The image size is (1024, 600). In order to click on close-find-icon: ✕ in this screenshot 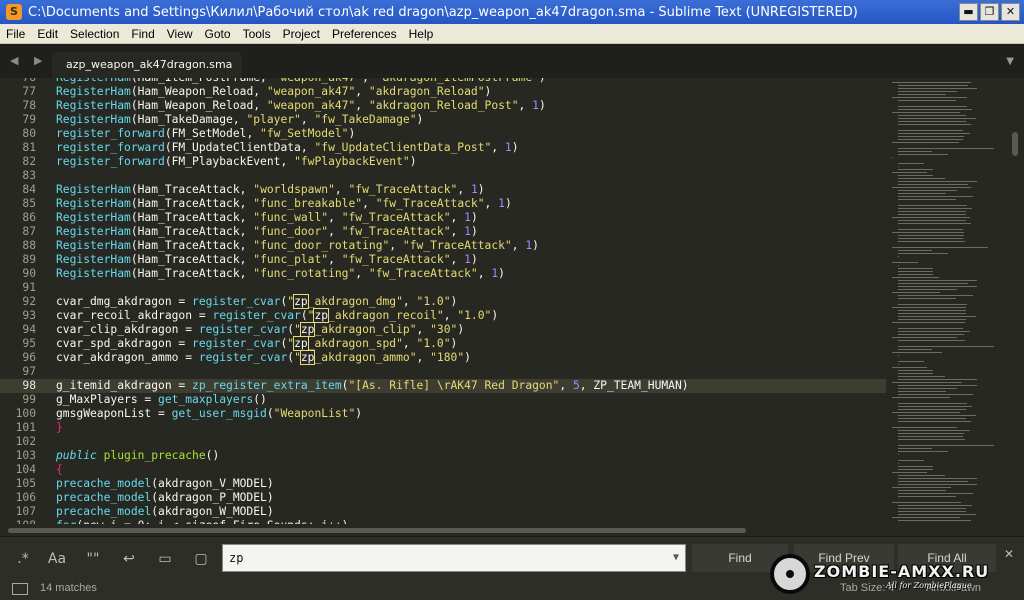, I will do `click(1009, 554)`.